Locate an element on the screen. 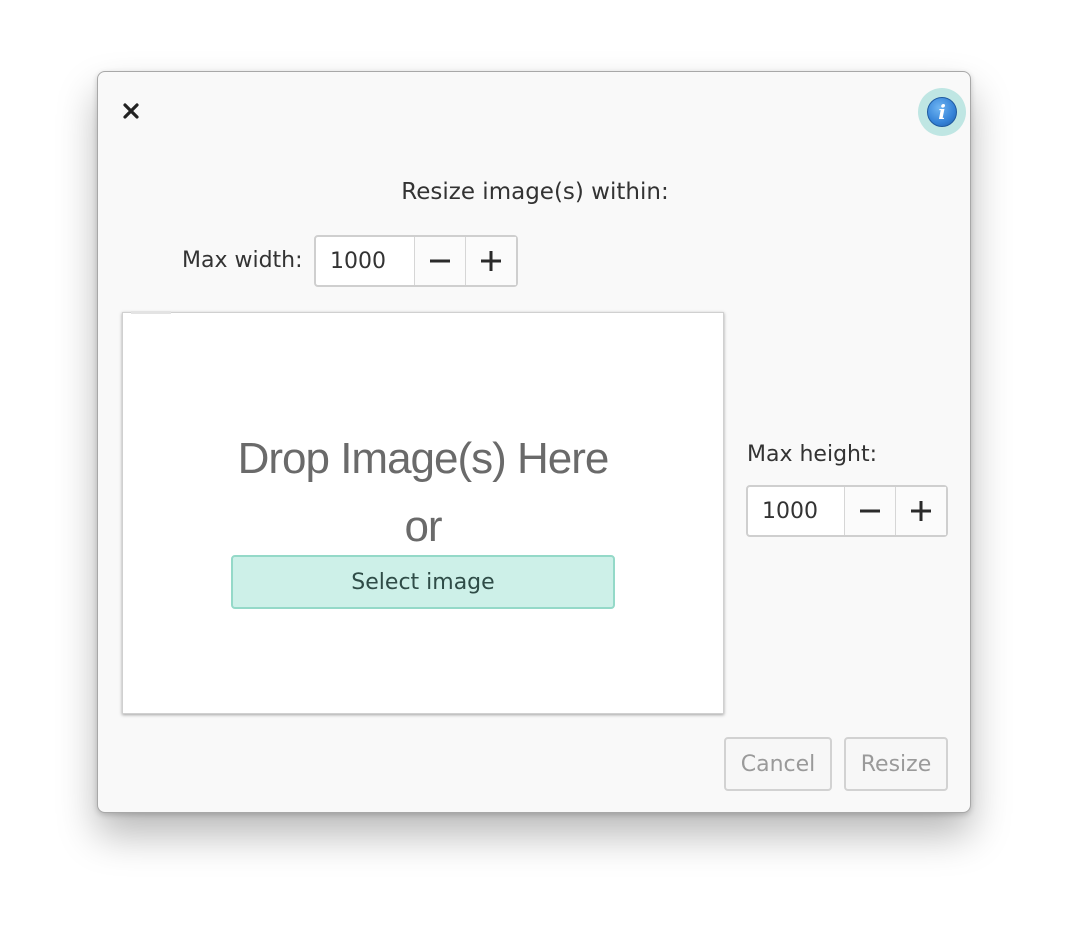  max-height-increment-button is located at coordinates (920, 511).